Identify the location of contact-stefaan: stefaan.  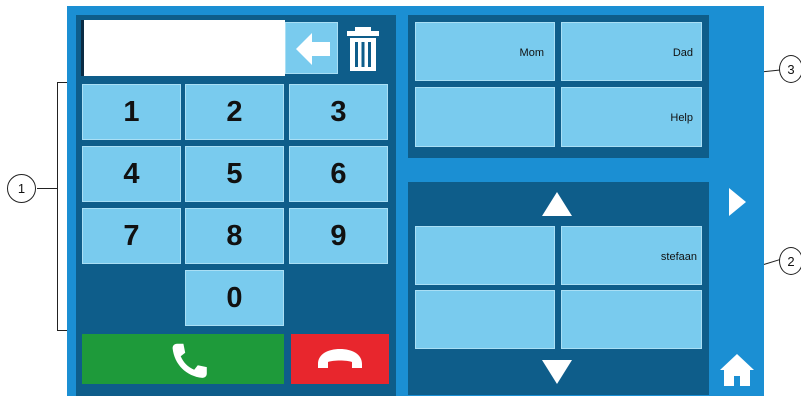
(631, 255).